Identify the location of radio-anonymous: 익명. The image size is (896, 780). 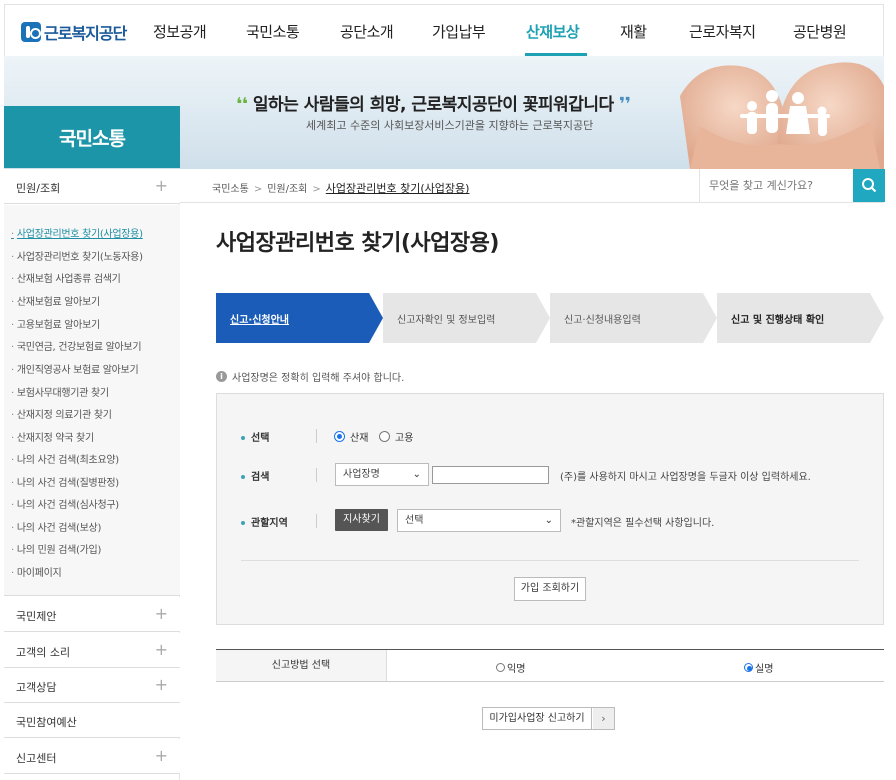
(510, 667).